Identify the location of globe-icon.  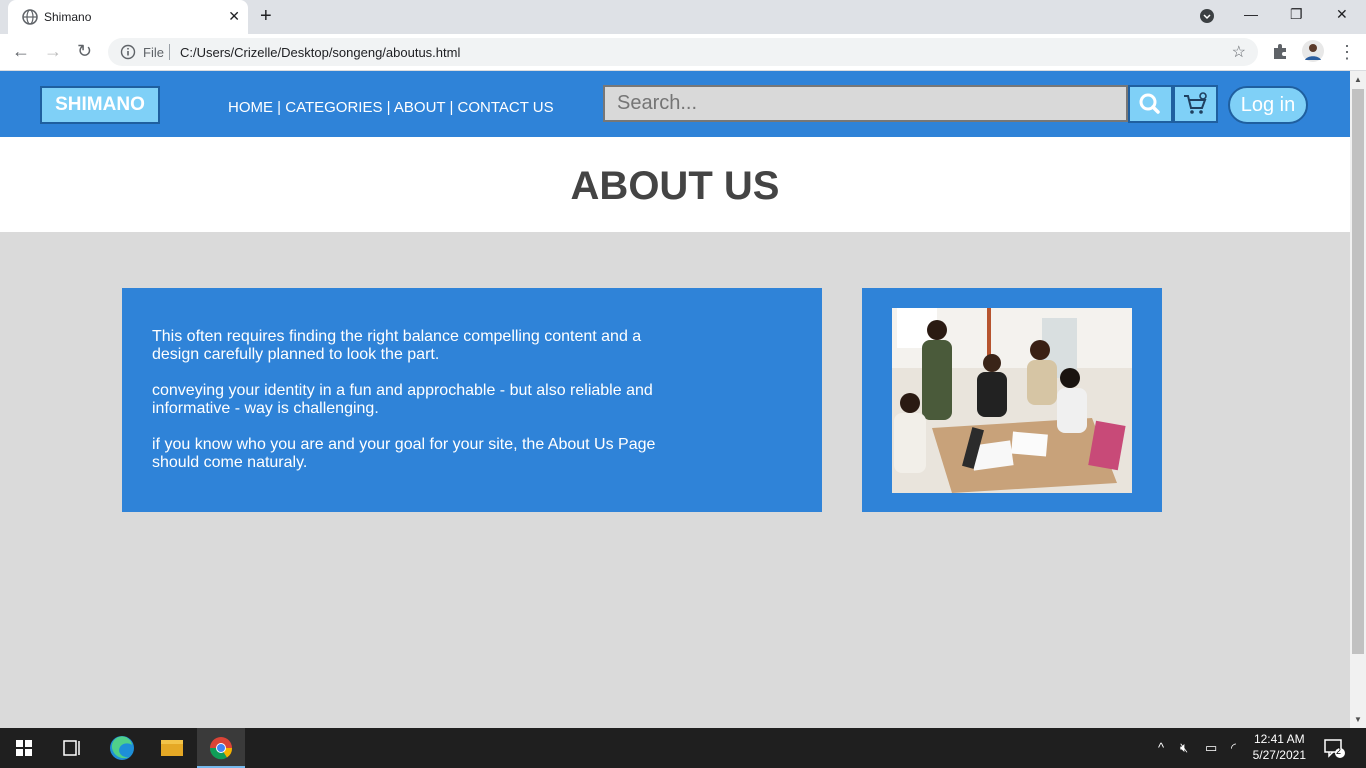
(30, 17).